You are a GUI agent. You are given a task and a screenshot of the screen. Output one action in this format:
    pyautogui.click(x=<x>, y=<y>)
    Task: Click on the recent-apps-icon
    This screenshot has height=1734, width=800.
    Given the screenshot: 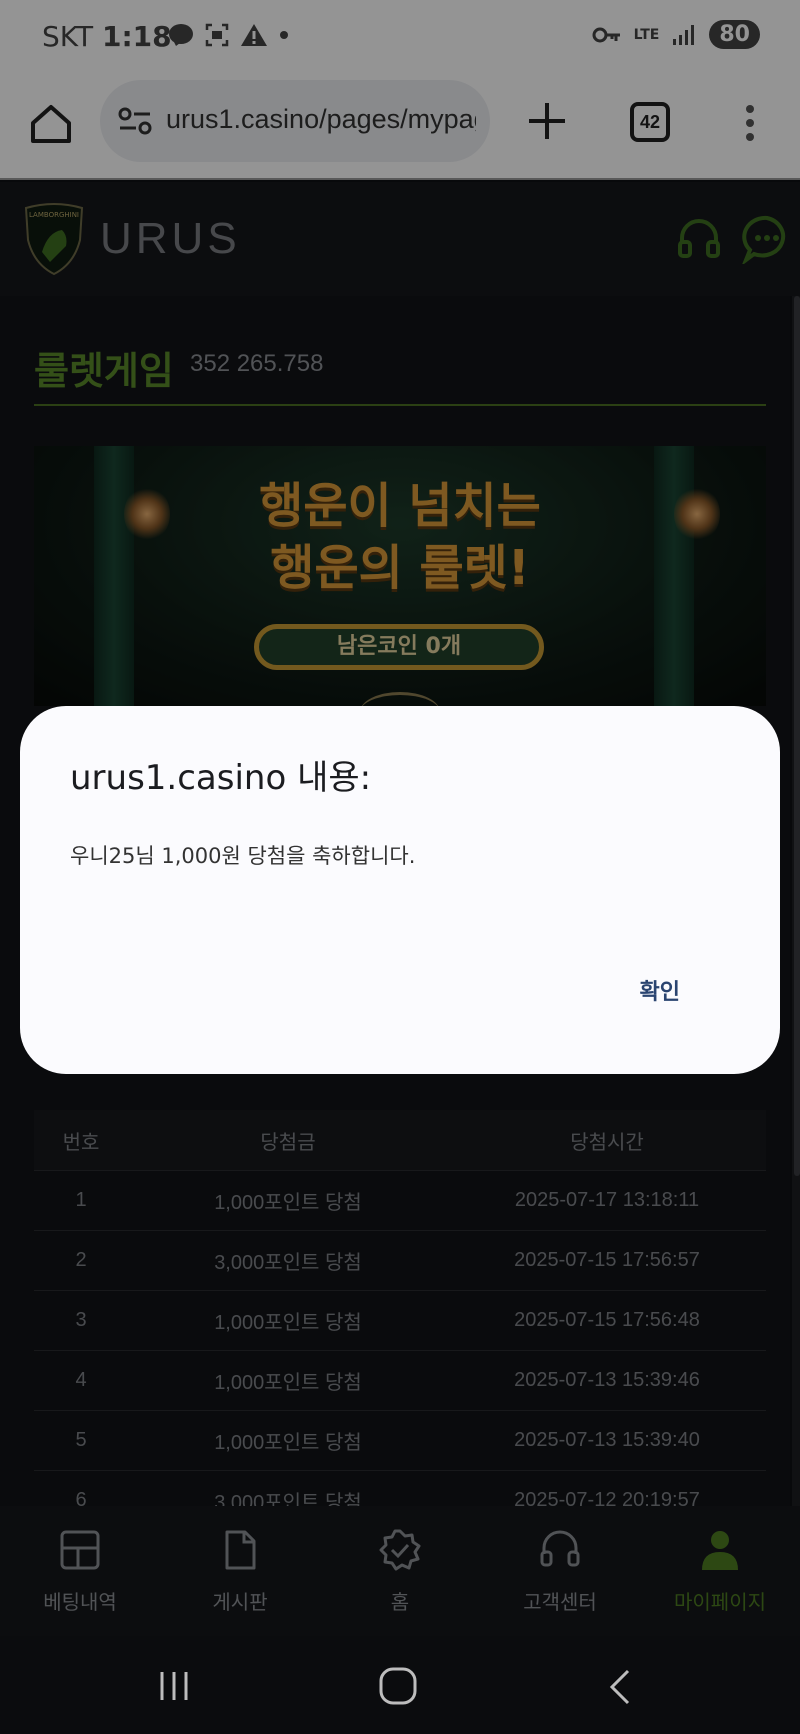 What is the action you would take?
    pyautogui.click(x=174, y=1686)
    